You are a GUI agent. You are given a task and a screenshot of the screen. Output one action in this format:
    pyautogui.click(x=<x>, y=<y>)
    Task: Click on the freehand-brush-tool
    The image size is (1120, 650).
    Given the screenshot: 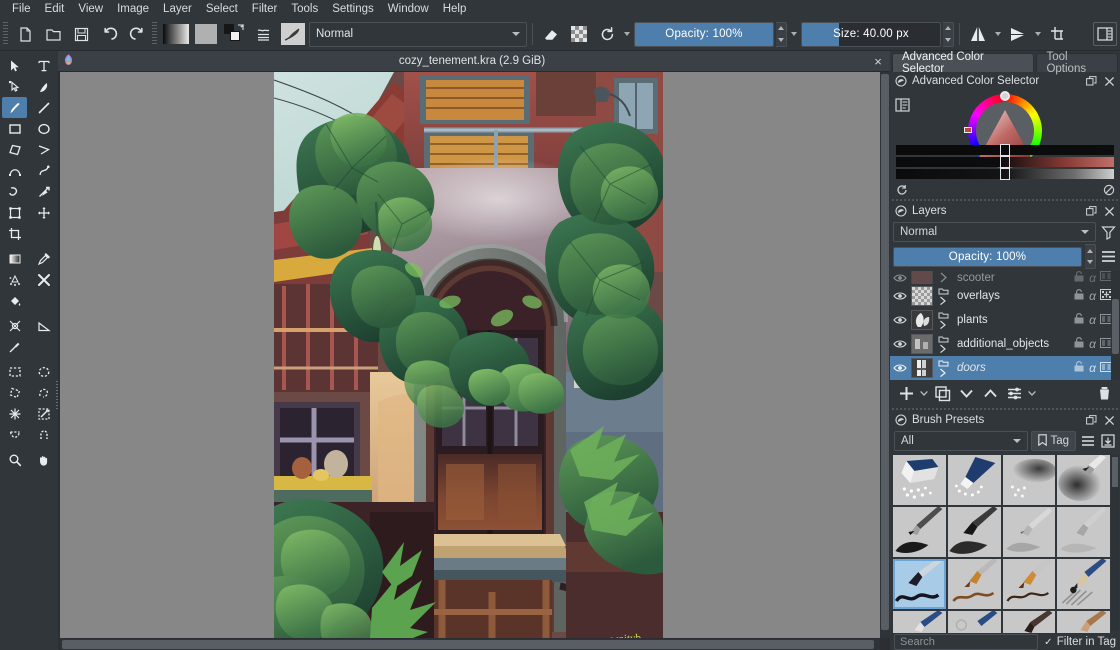 What is the action you would take?
    pyautogui.click(x=14, y=107)
    